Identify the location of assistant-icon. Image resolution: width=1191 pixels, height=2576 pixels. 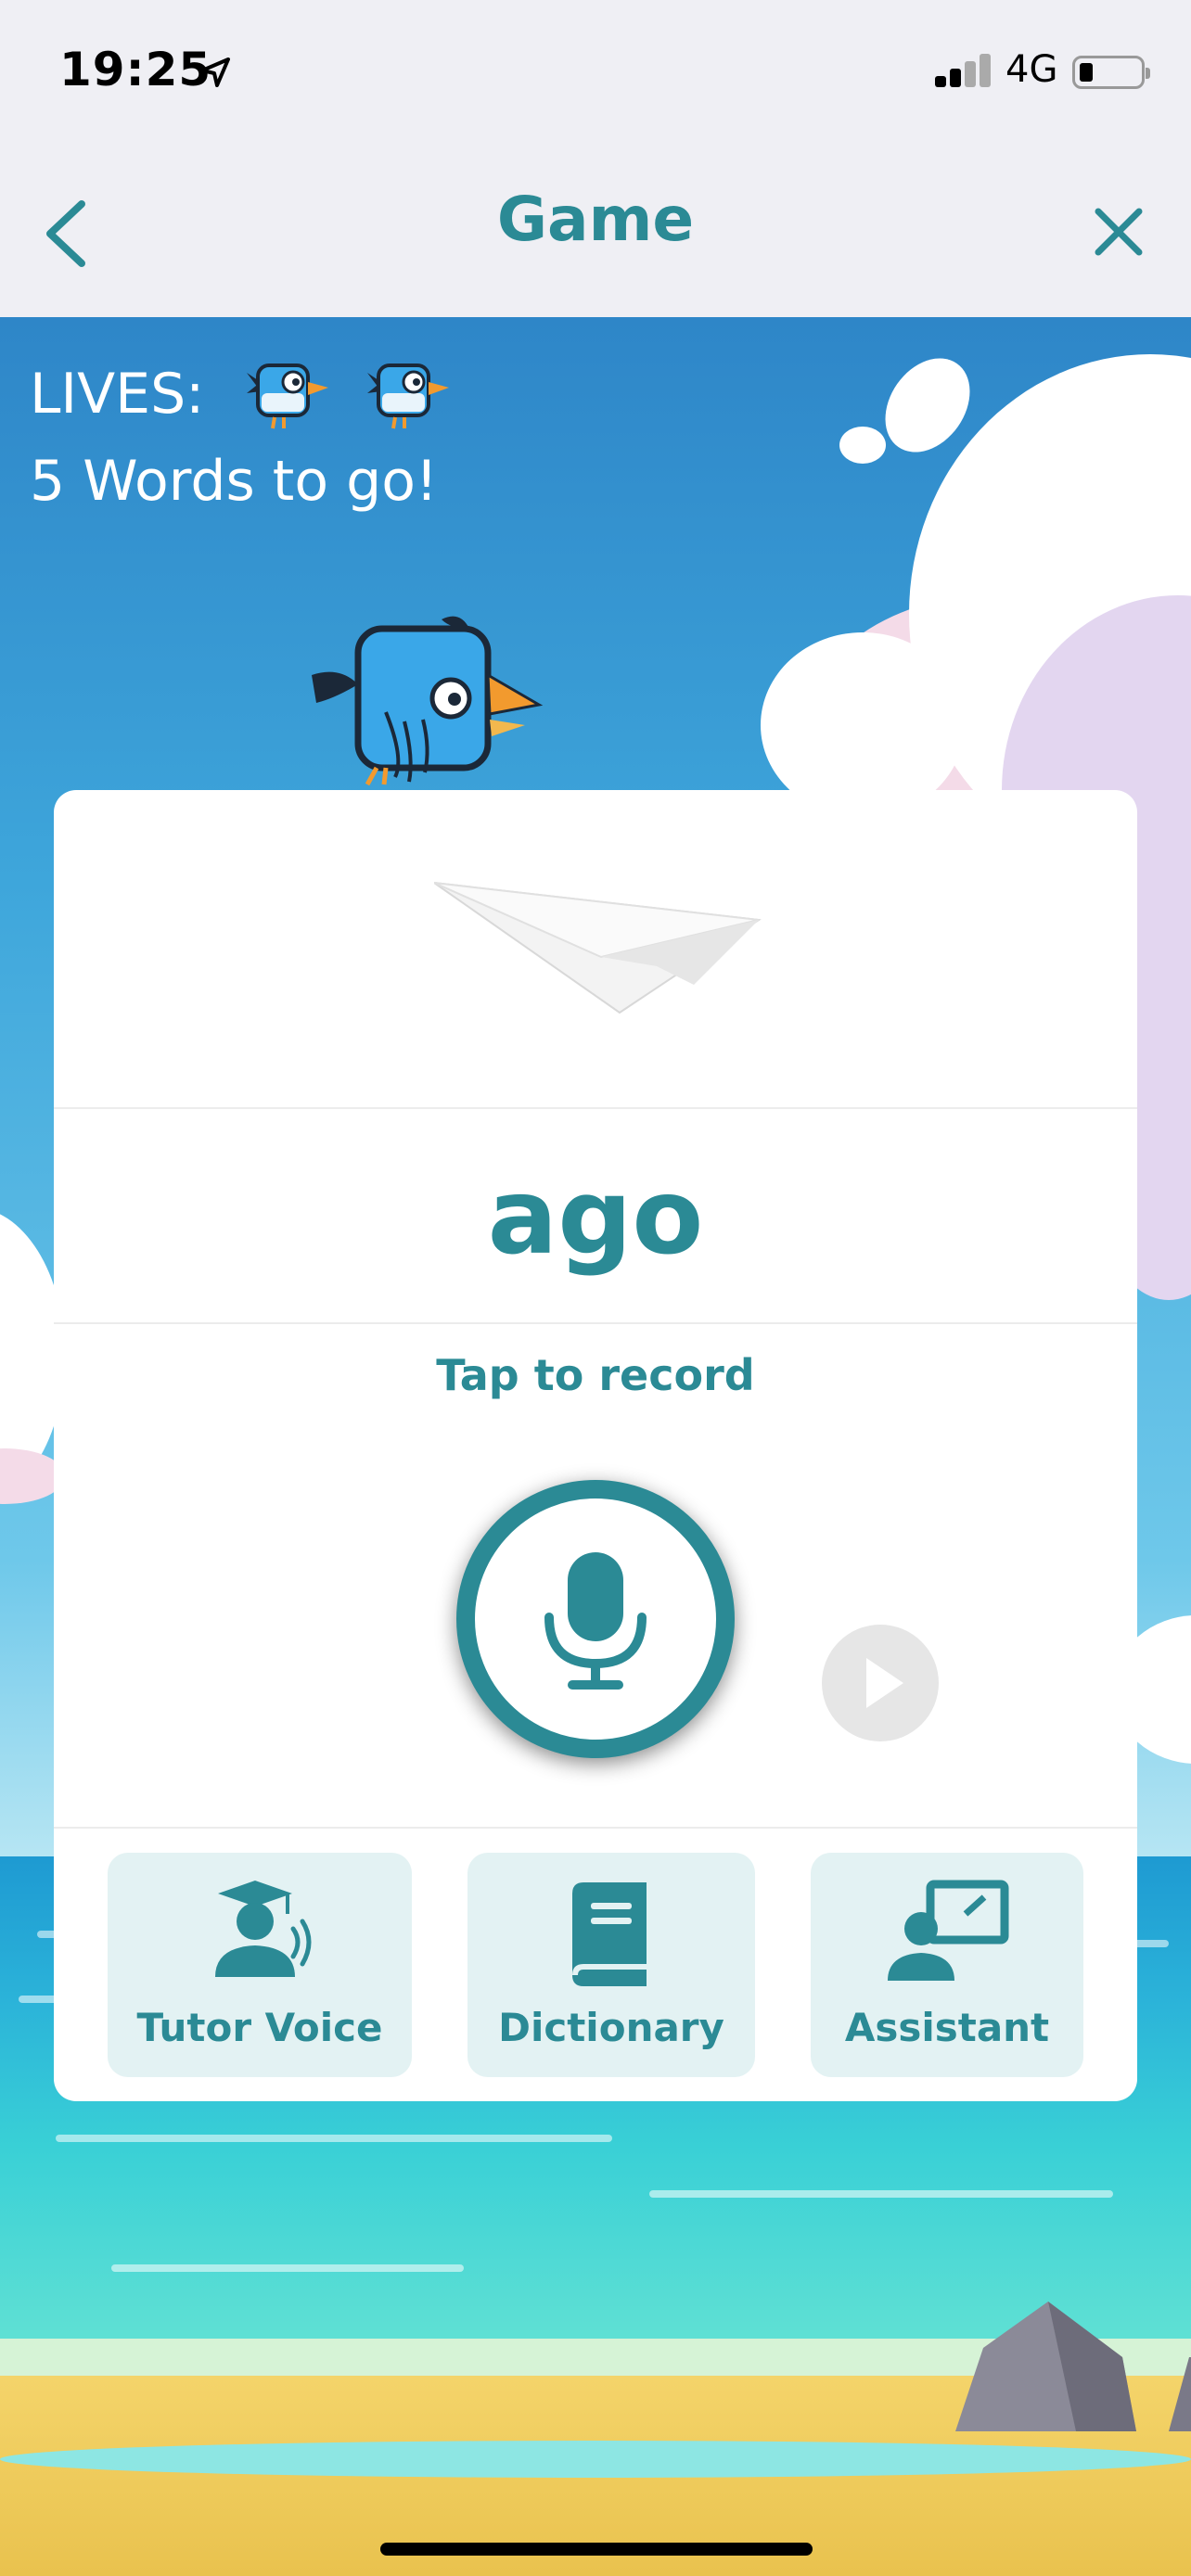
(948, 1930).